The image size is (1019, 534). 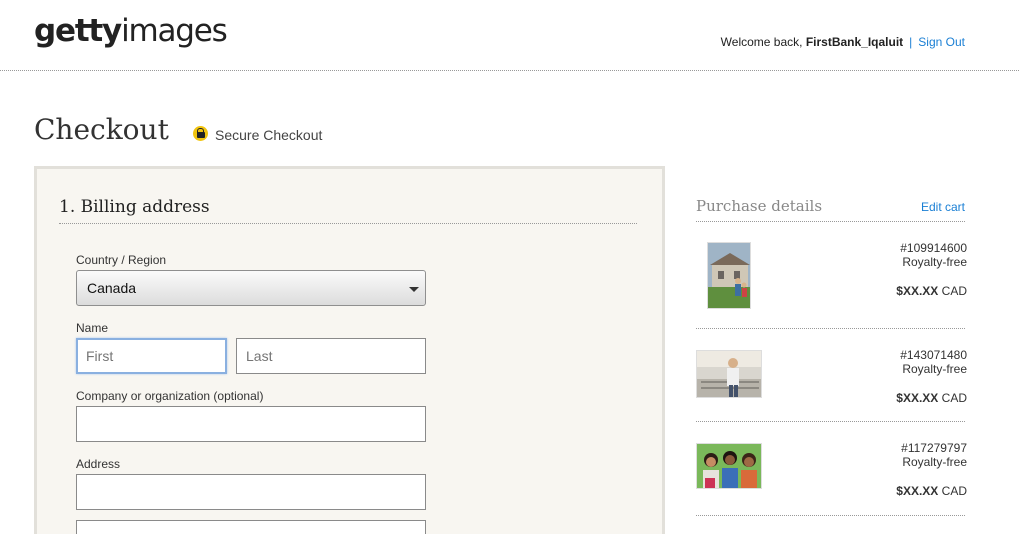 What do you see at coordinates (200, 133) in the screenshot?
I see `lock-icon` at bounding box center [200, 133].